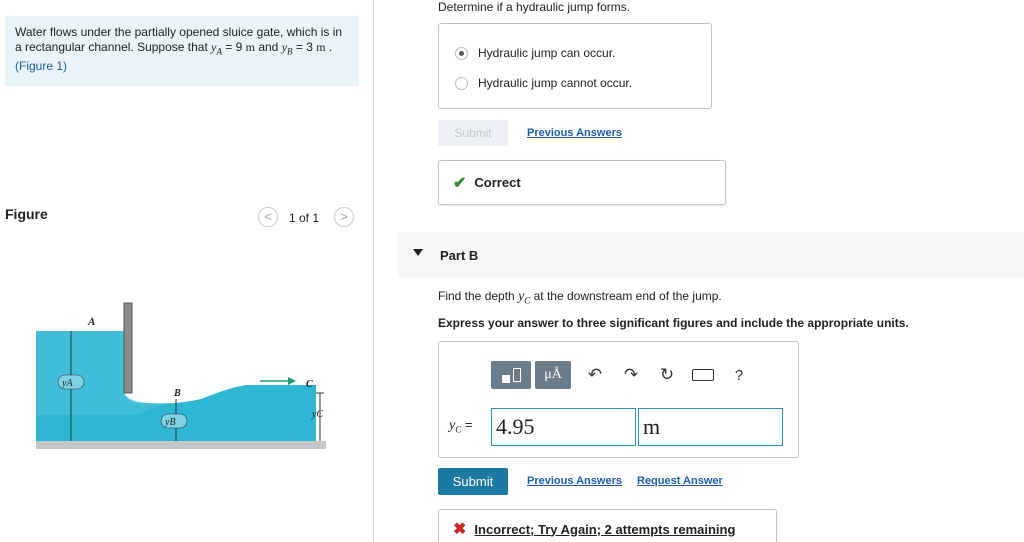 The image size is (1024, 542). Describe the element at coordinates (461, 83) in the screenshot. I see `radio-unselected` at that location.